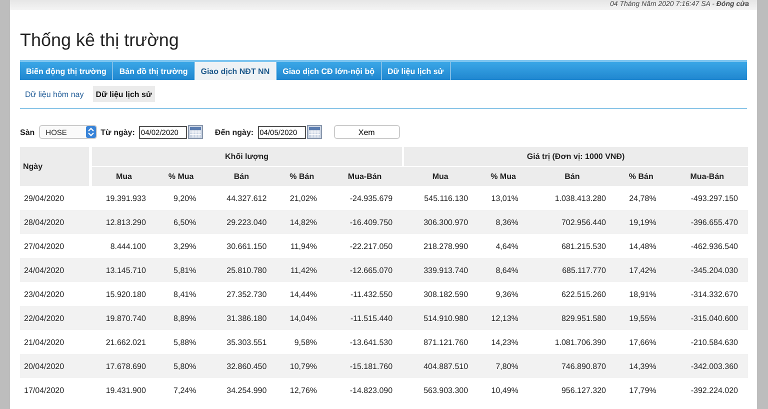 The height and width of the screenshot is (409, 768). Describe the element at coordinates (641, 198) in the screenshot. I see `table-cell: 24,78%` at that location.